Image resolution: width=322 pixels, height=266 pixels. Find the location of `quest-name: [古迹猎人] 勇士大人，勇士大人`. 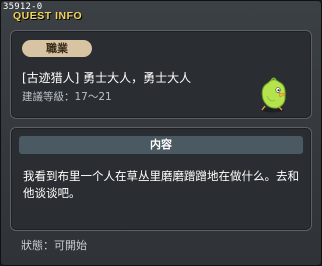

quest-name: [古迹猎人] 勇士大人，勇士大人 is located at coordinates (107, 78).